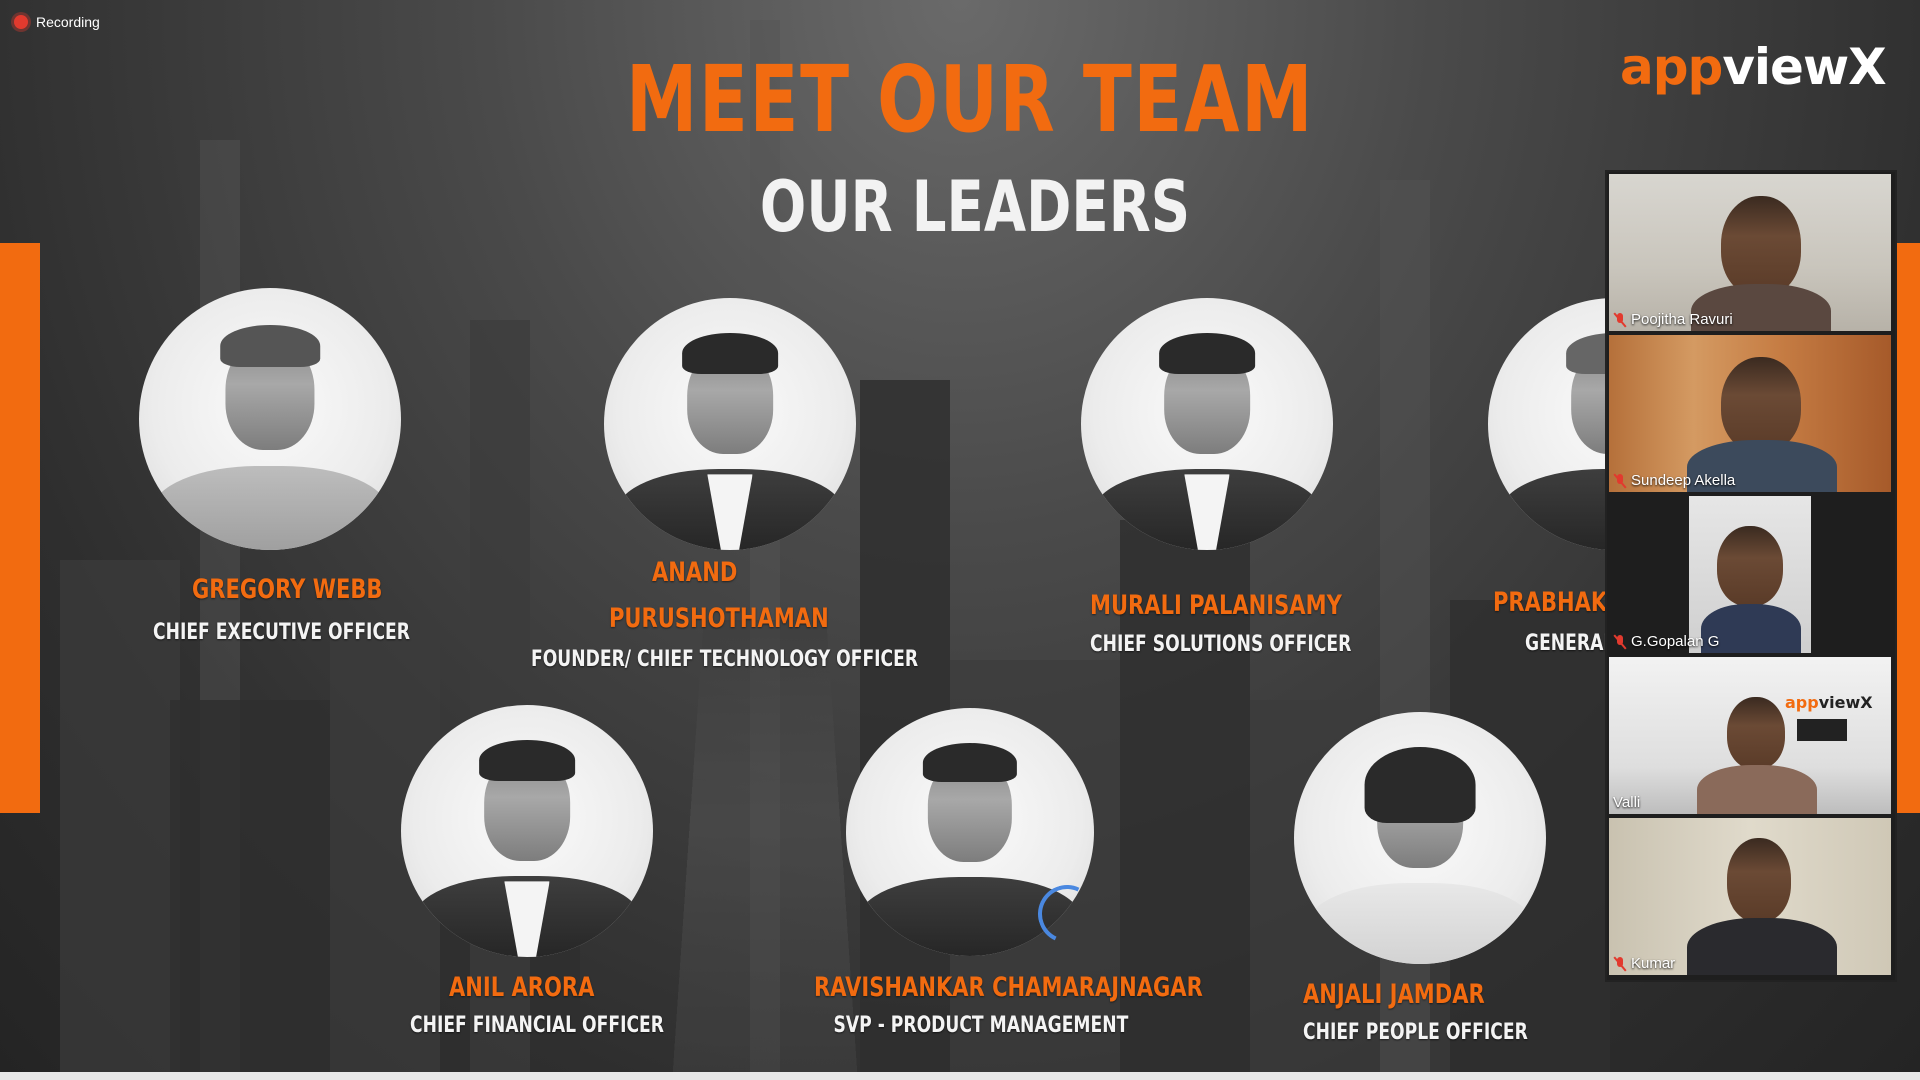  I want to click on slide-subtitle: OUR LEADERS, so click(975, 207).